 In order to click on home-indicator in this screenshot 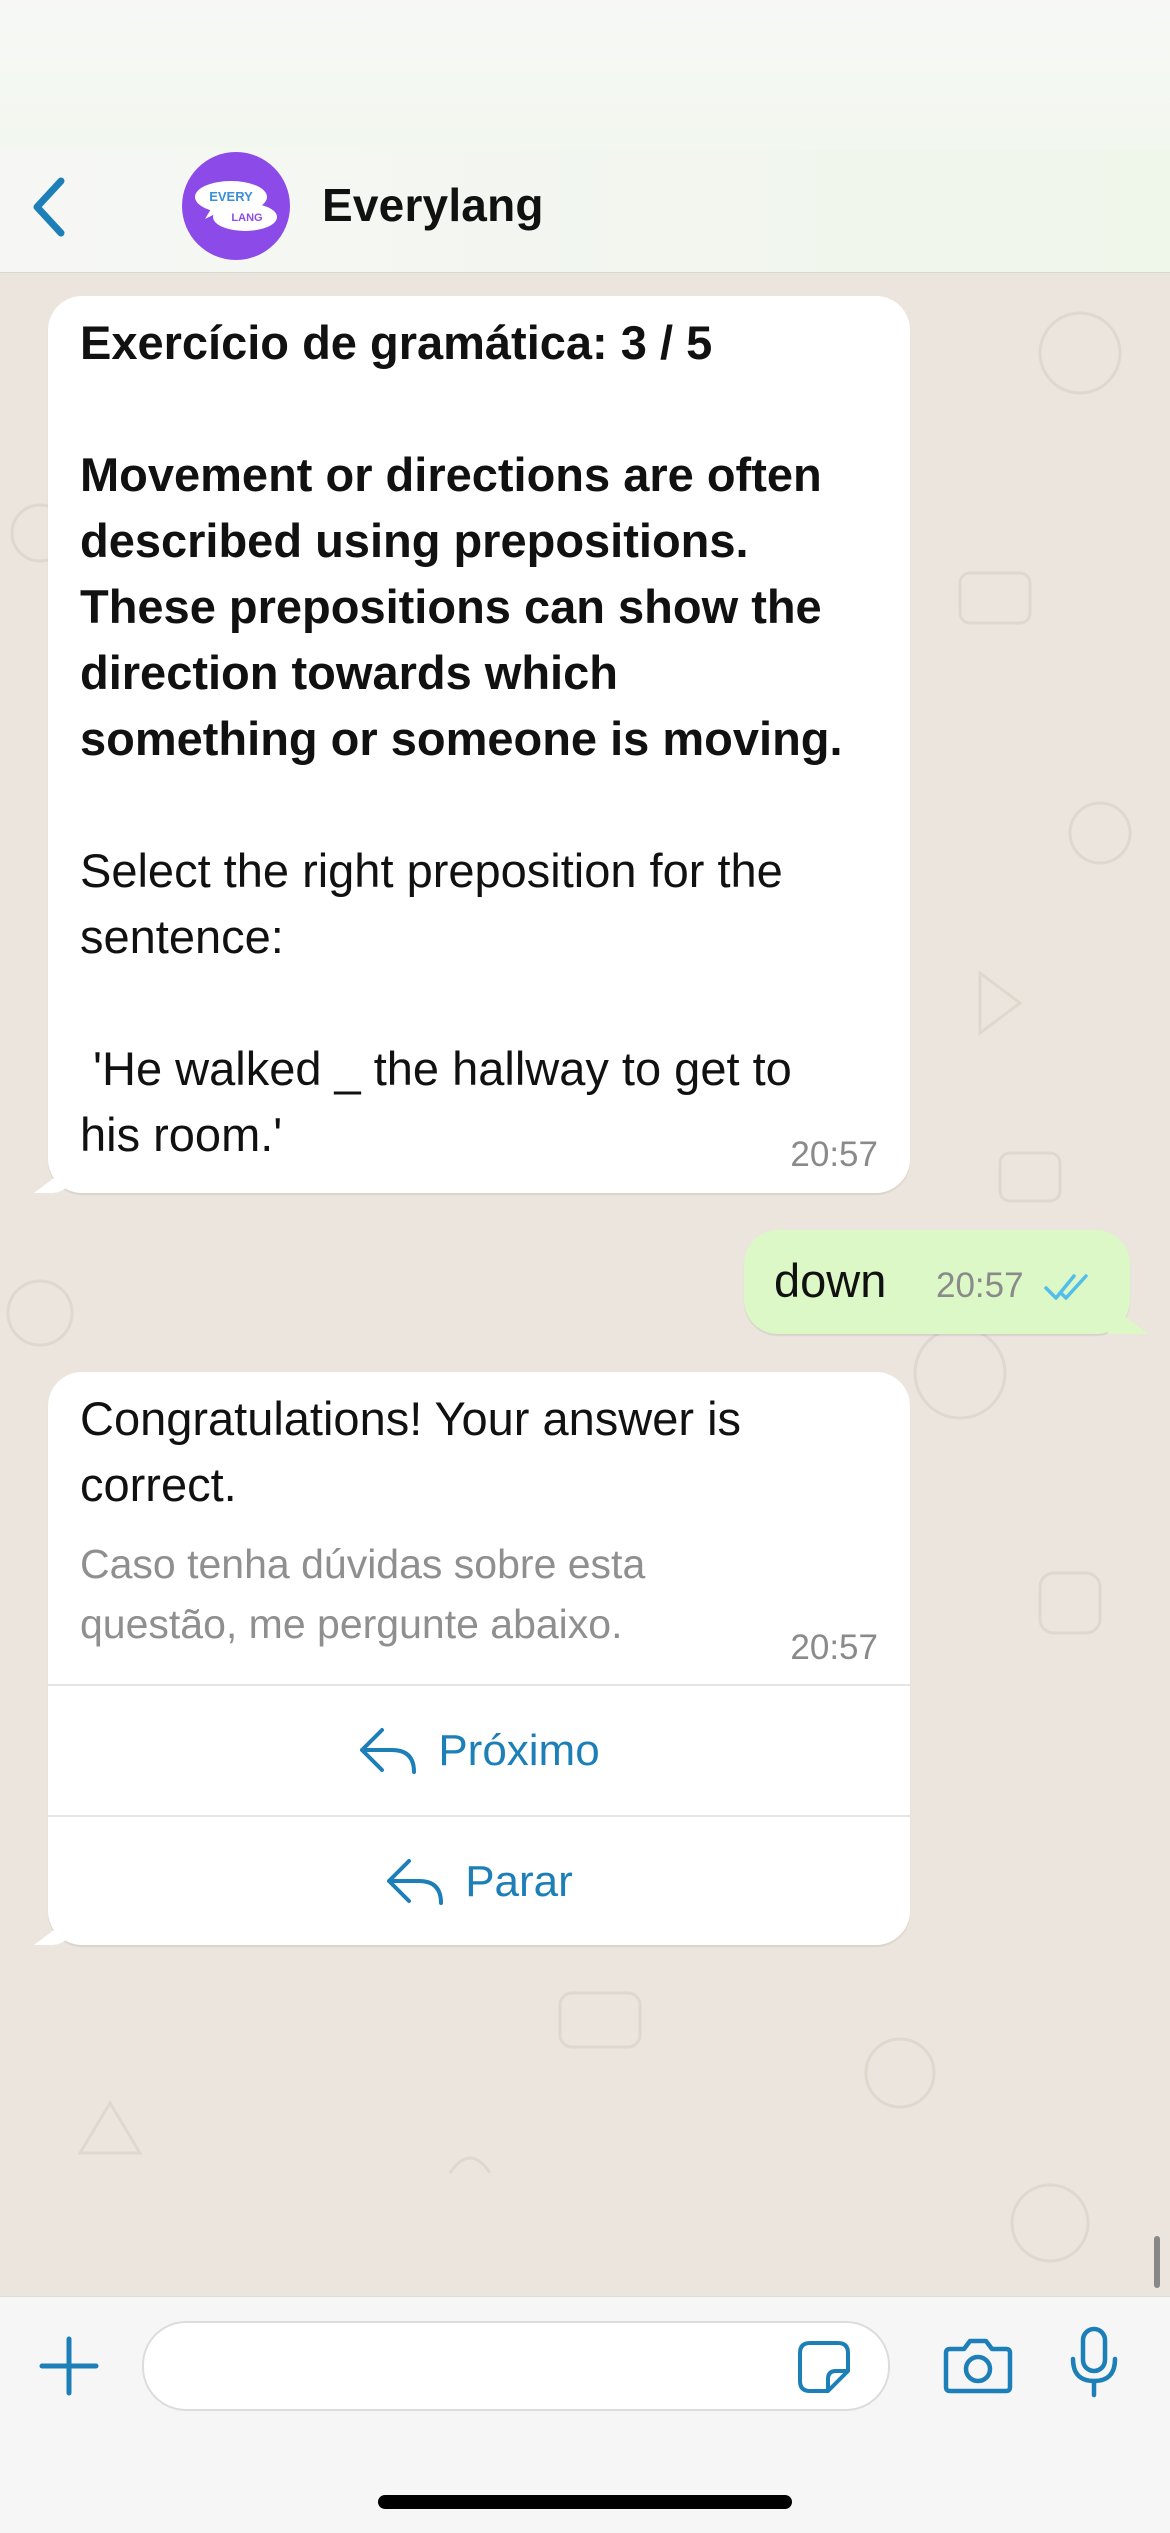, I will do `click(585, 2502)`.